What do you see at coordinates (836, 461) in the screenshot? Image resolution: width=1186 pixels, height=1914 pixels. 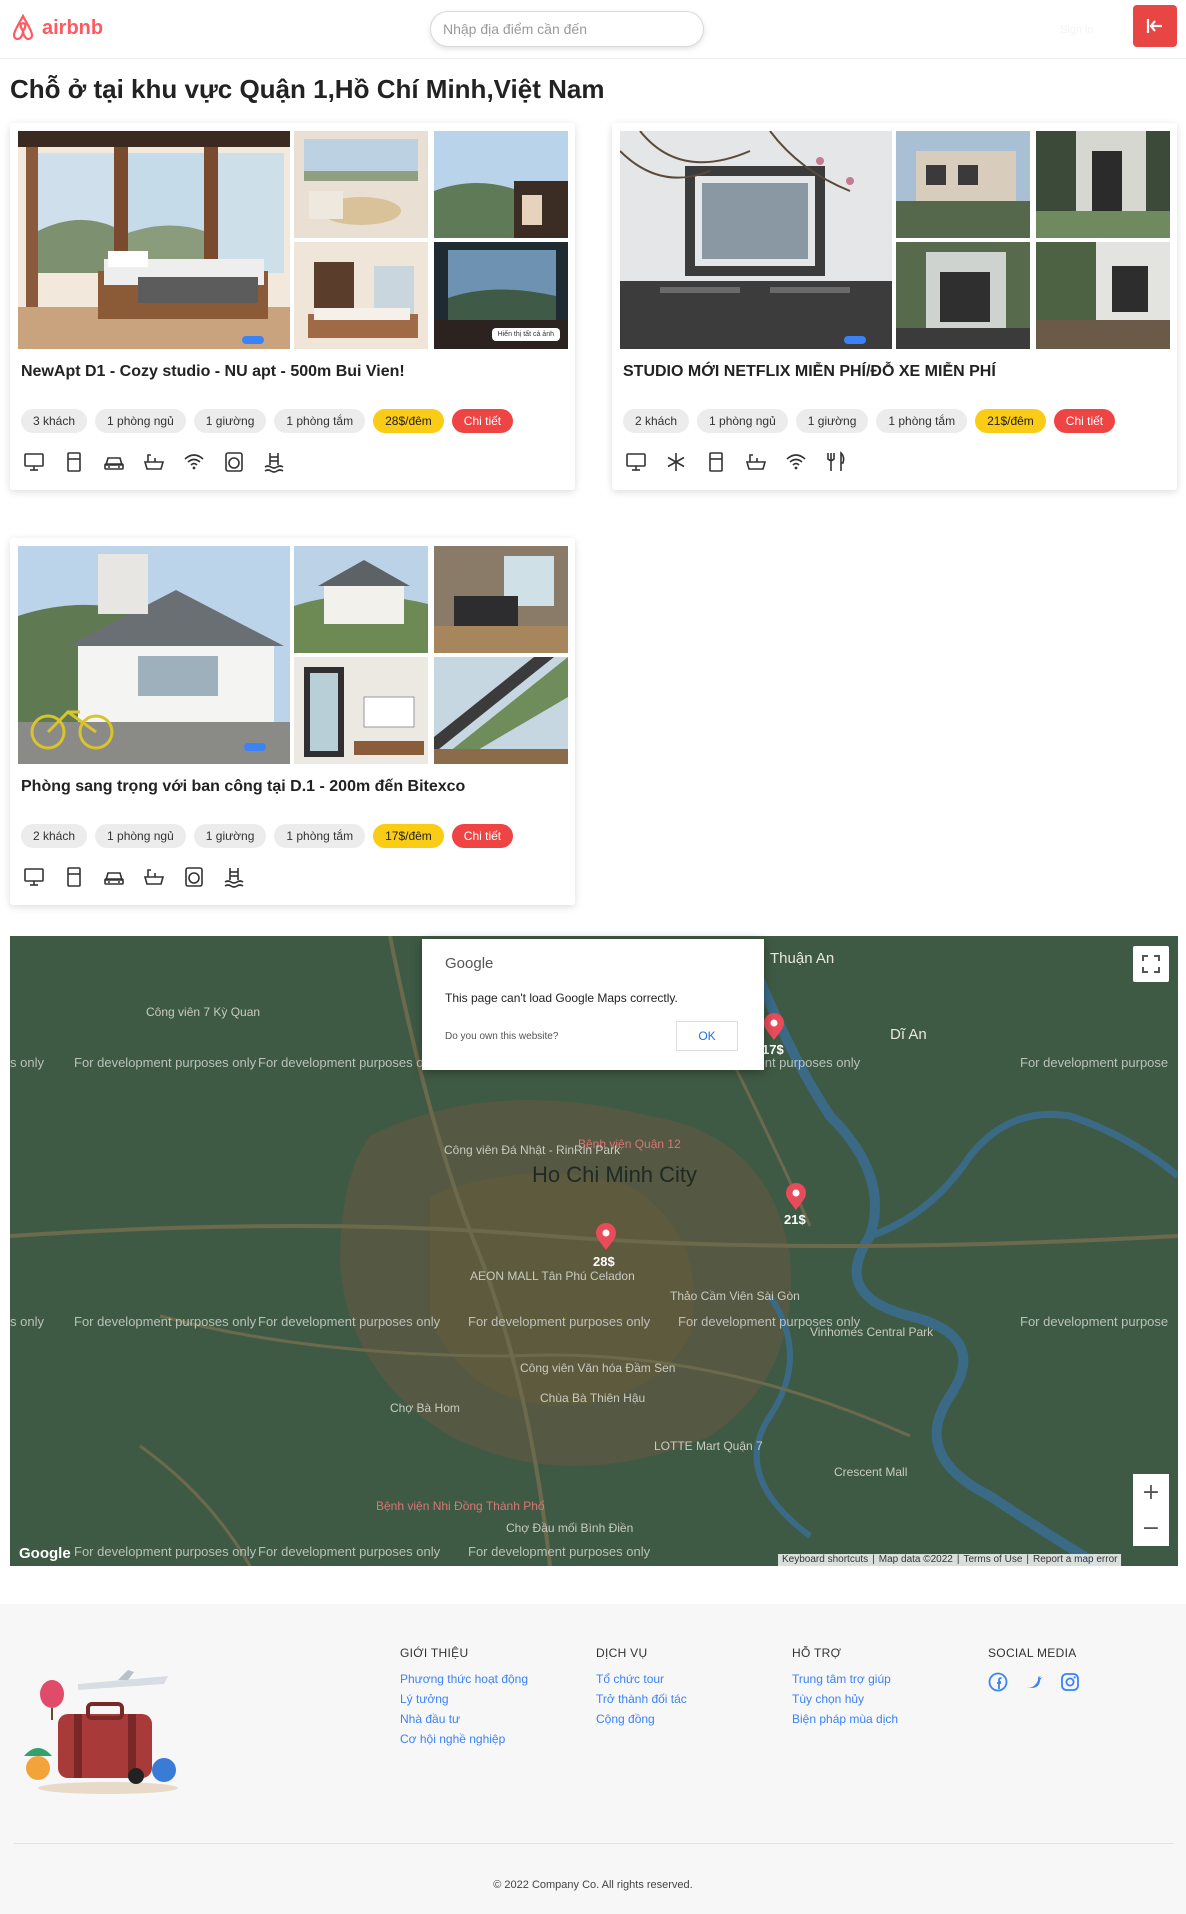 I see `kitchen-icon` at bounding box center [836, 461].